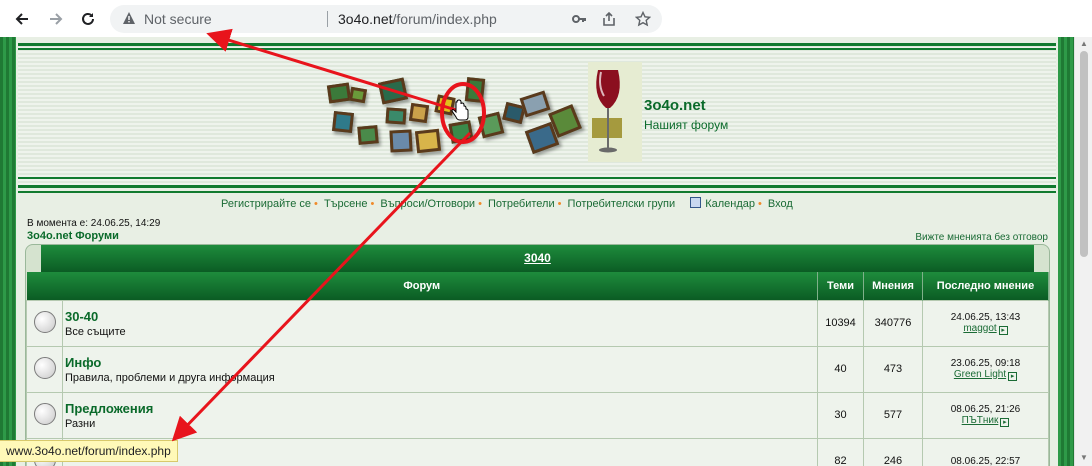 The height and width of the screenshot is (466, 1092). Describe the element at coordinates (365, 19) in the screenshot. I see `url-host: 3o4o.net` at that location.